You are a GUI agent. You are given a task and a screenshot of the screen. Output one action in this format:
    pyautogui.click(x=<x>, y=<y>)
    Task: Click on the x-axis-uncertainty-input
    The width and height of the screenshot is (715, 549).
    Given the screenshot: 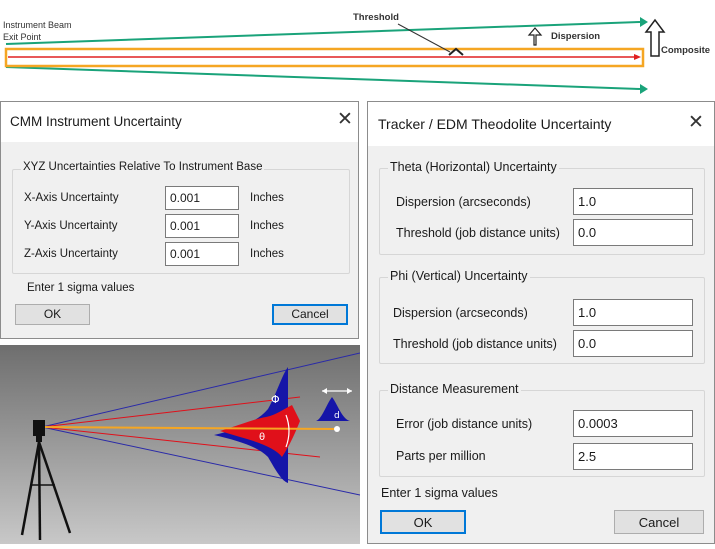 What is the action you would take?
    pyautogui.click(x=202, y=198)
    